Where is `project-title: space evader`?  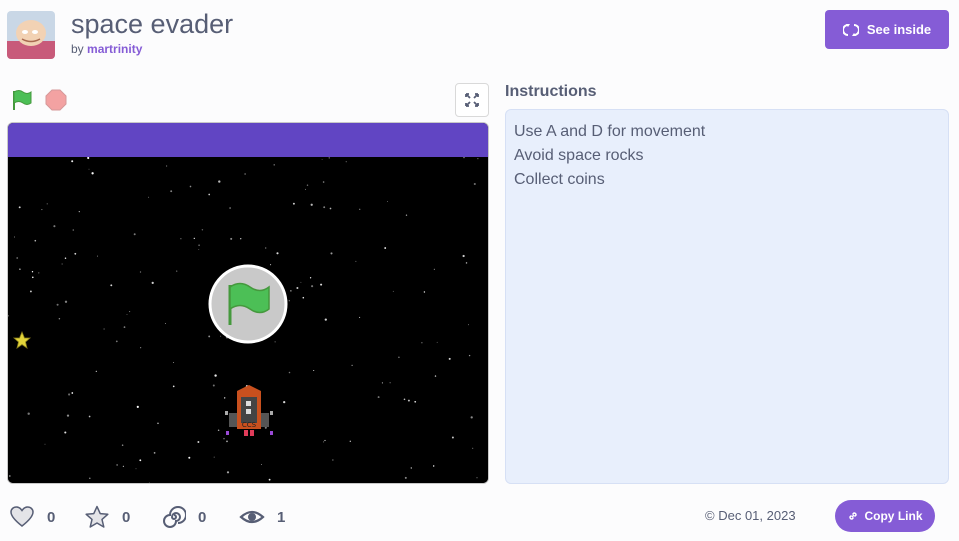 project-title: space evader is located at coordinates (152, 24).